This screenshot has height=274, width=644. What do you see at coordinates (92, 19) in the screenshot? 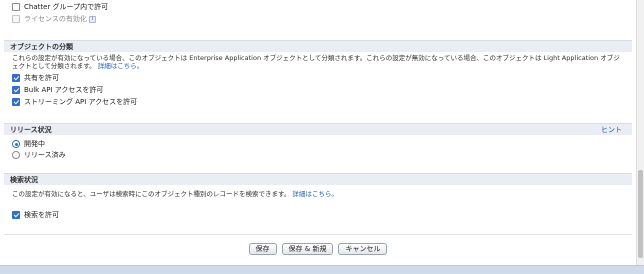
I see `info-icon: i` at bounding box center [92, 19].